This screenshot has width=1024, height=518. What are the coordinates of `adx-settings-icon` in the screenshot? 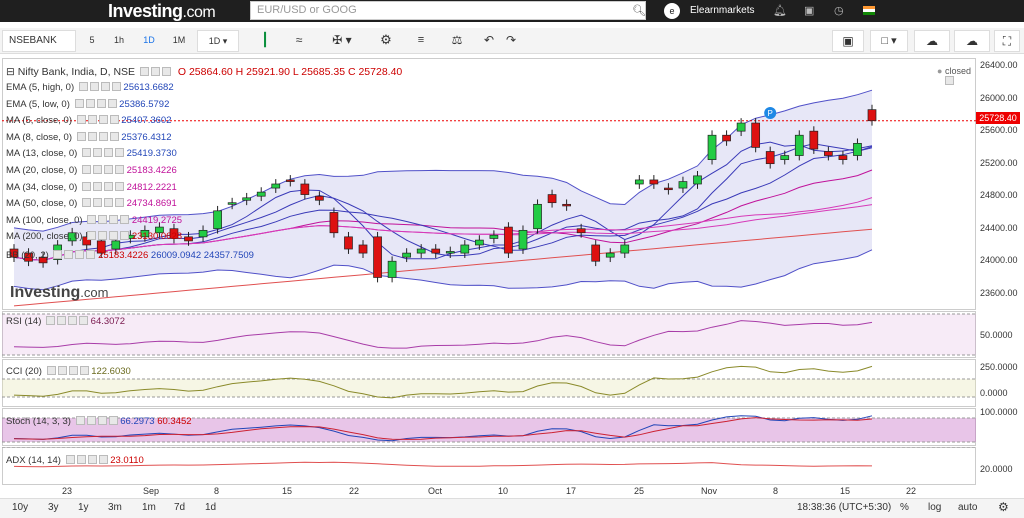 It's located at (81, 459).